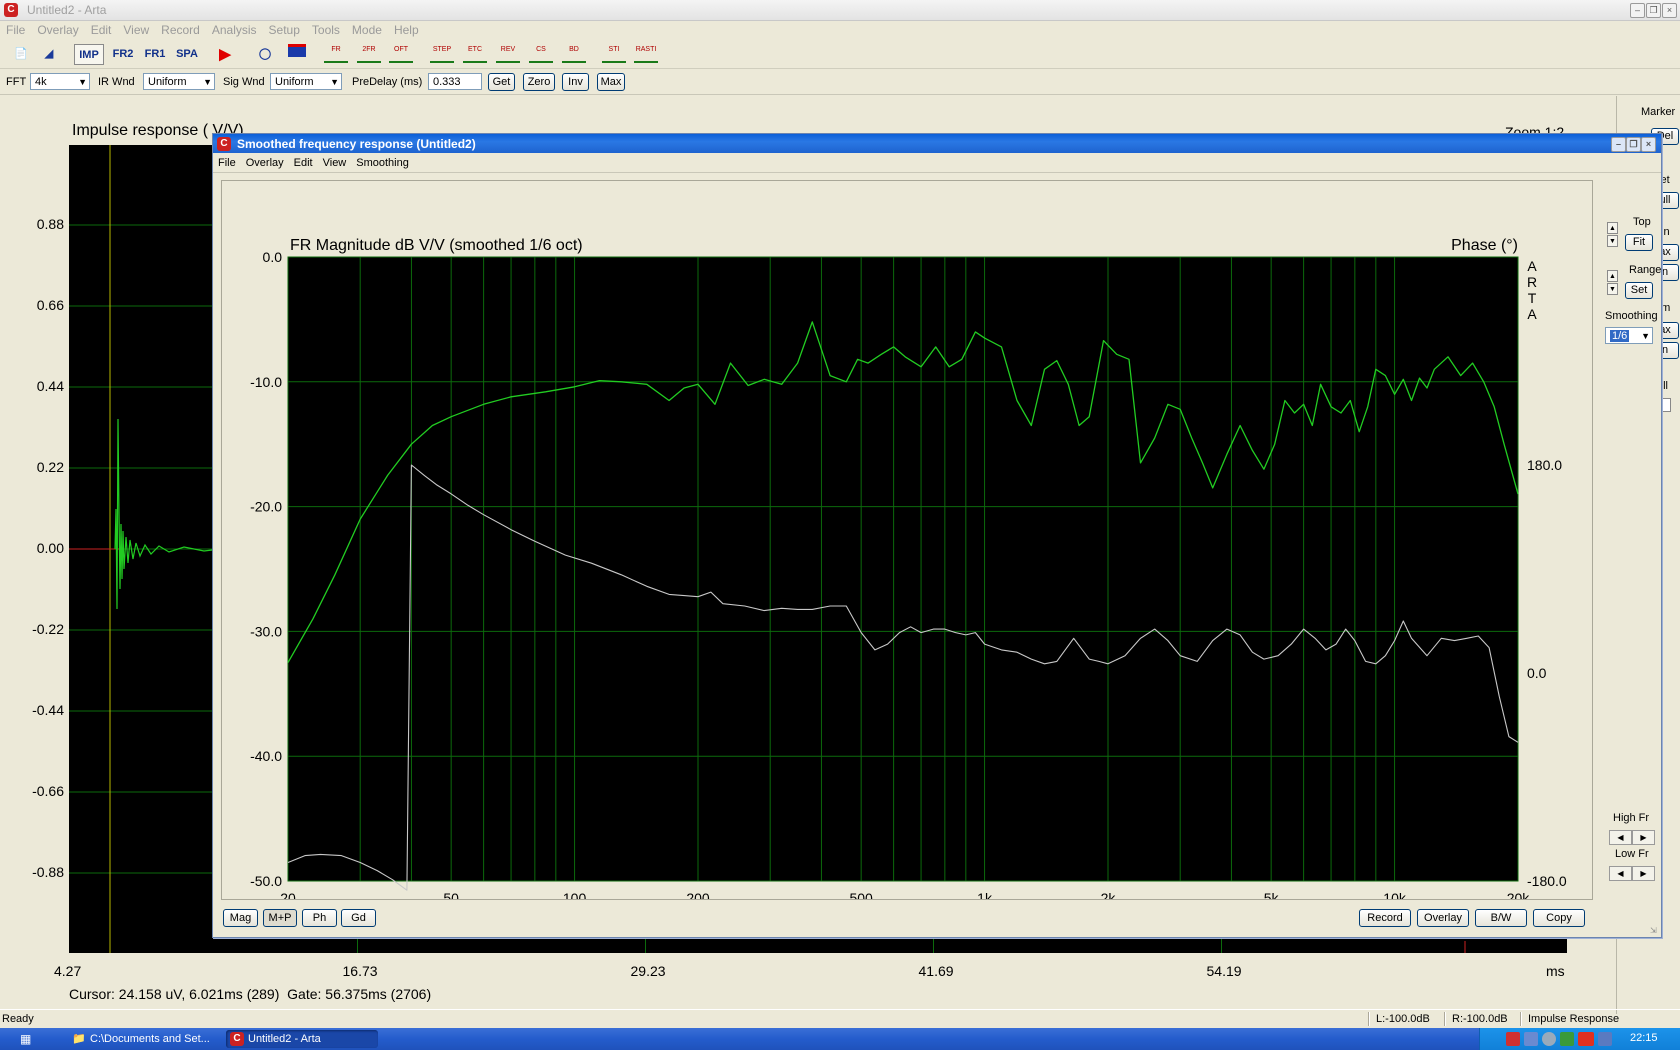 This screenshot has width=1680, height=1050. What do you see at coordinates (358, 918) in the screenshot?
I see `gd-button: Gd` at bounding box center [358, 918].